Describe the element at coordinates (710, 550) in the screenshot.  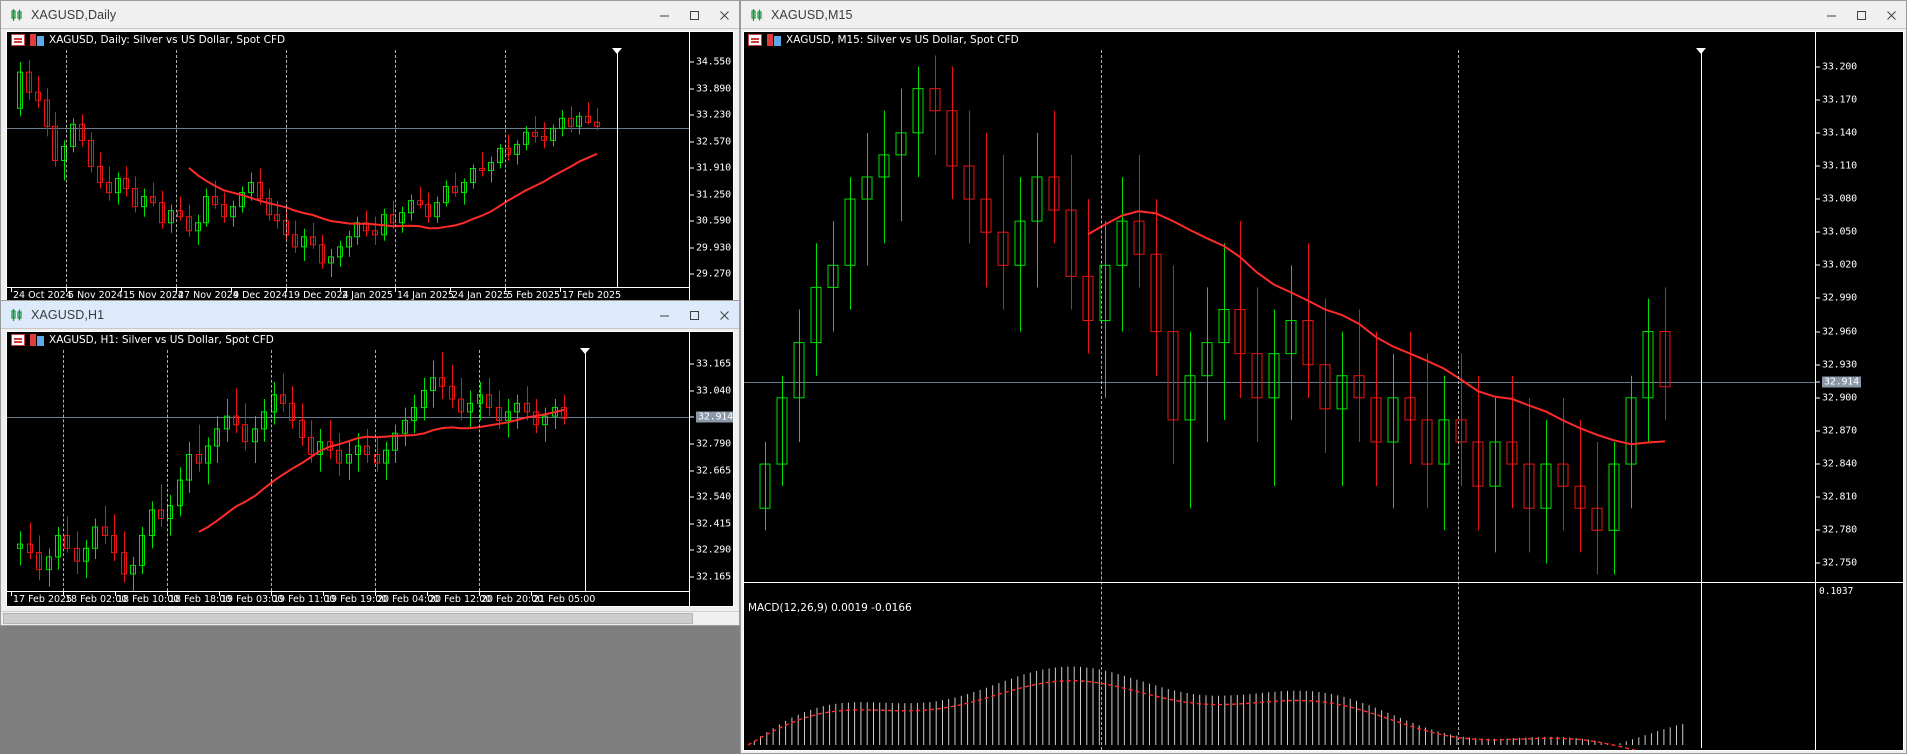
I see `price-tick-label: 32.290` at that location.